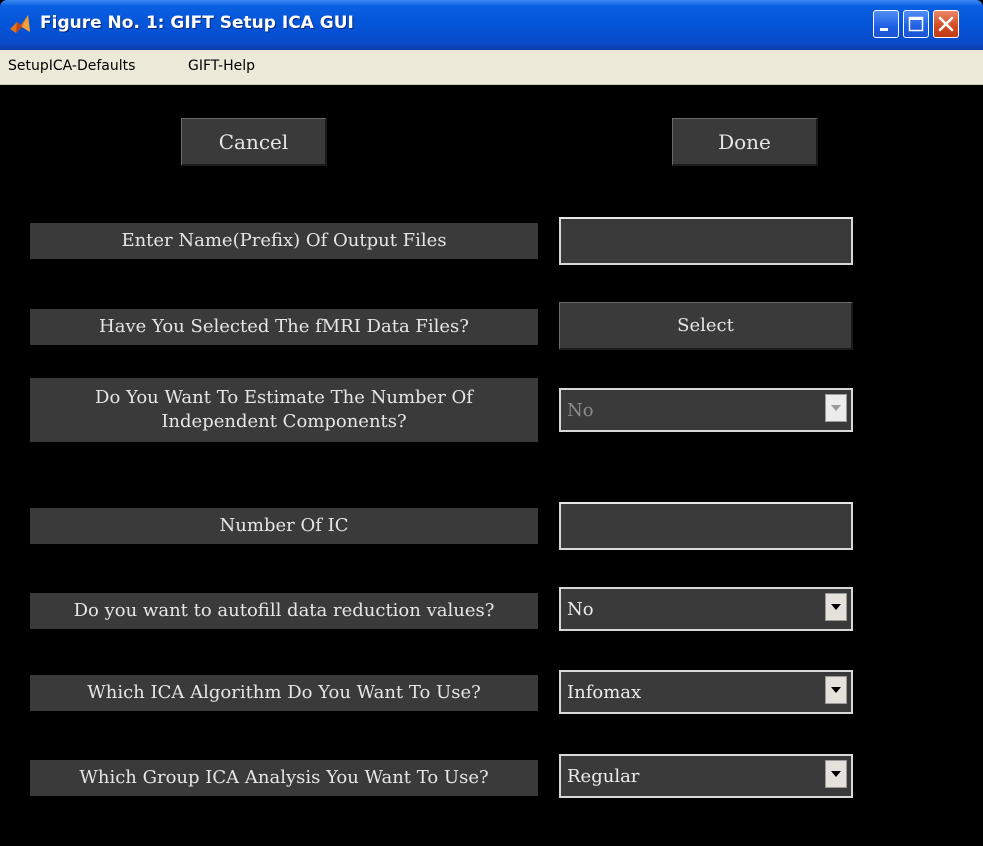  What do you see at coordinates (284, 421) in the screenshot?
I see `estimate-components-label-line2: Independent Components?` at bounding box center [284, 421].